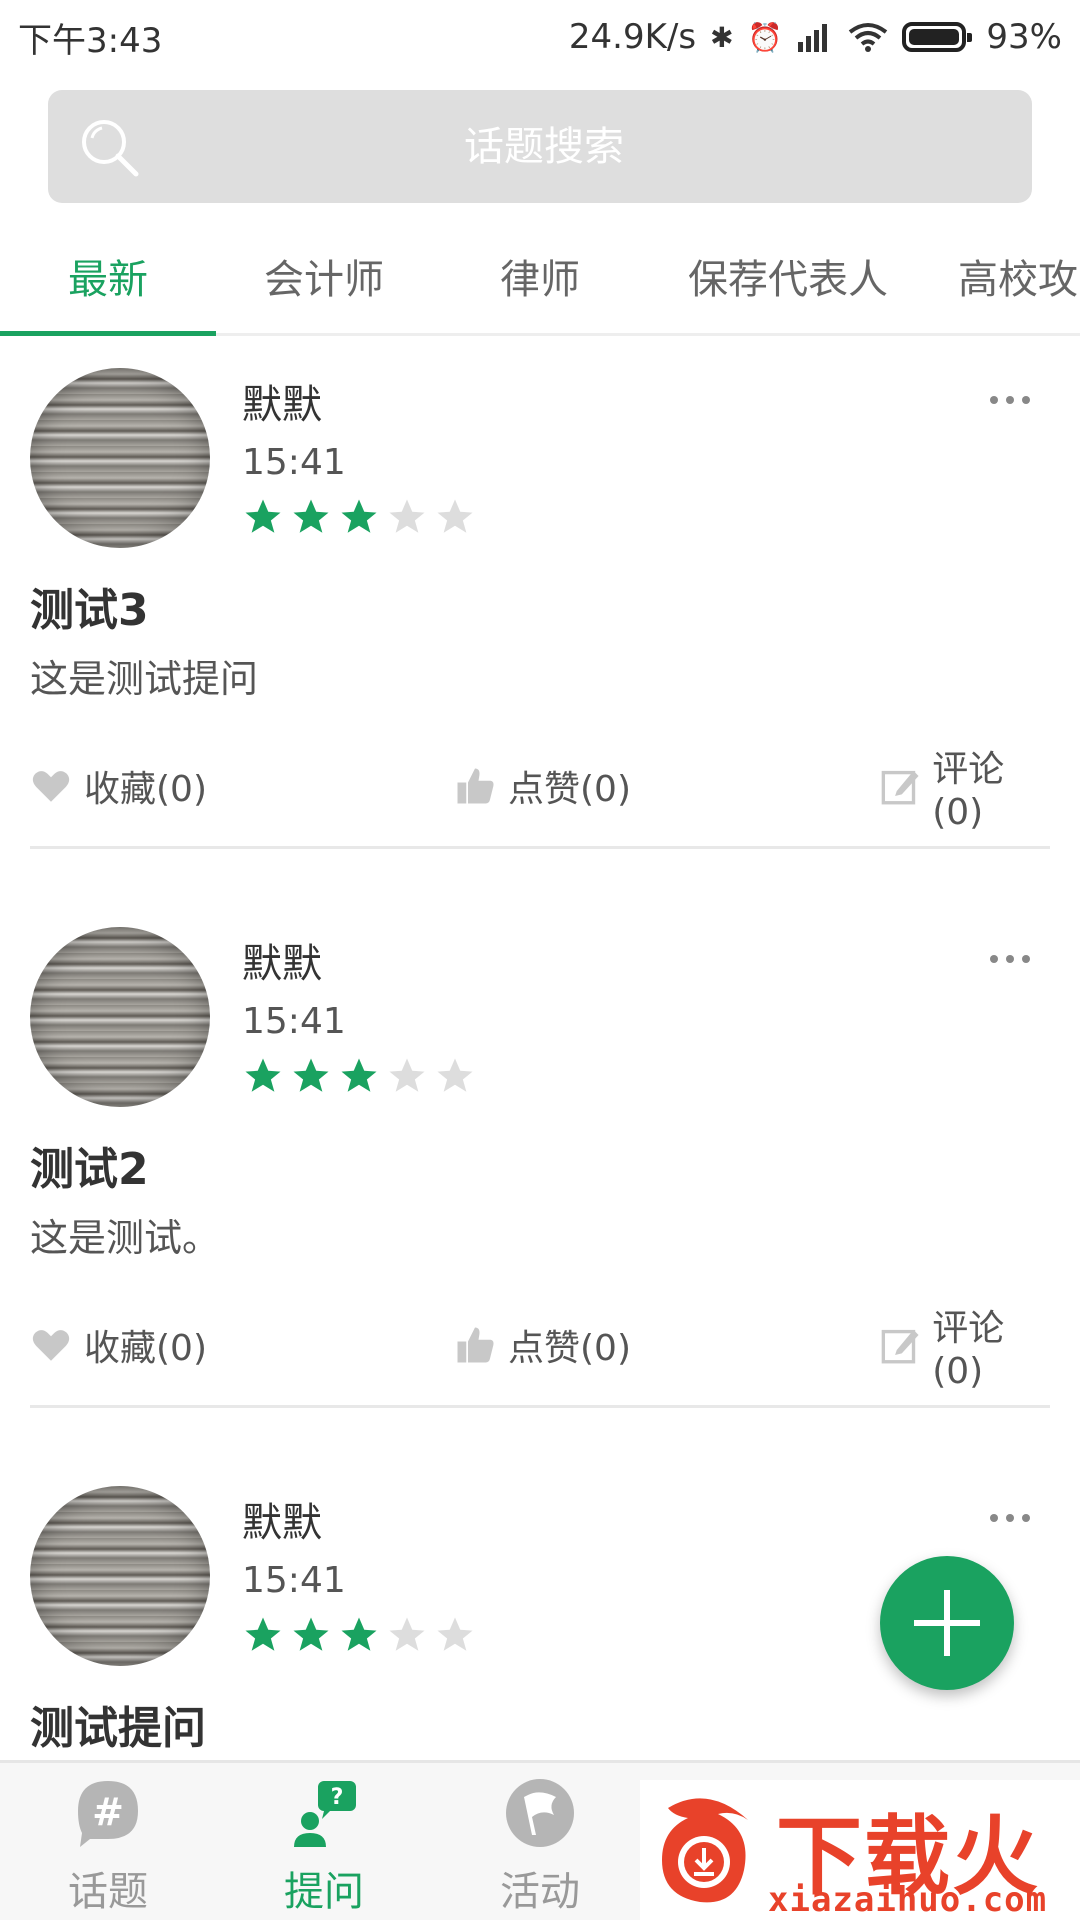 The image size is (1080, 1920). Describe the element at coordinates (813, 38) in the screenshot. I see `signal-icon` at that location.